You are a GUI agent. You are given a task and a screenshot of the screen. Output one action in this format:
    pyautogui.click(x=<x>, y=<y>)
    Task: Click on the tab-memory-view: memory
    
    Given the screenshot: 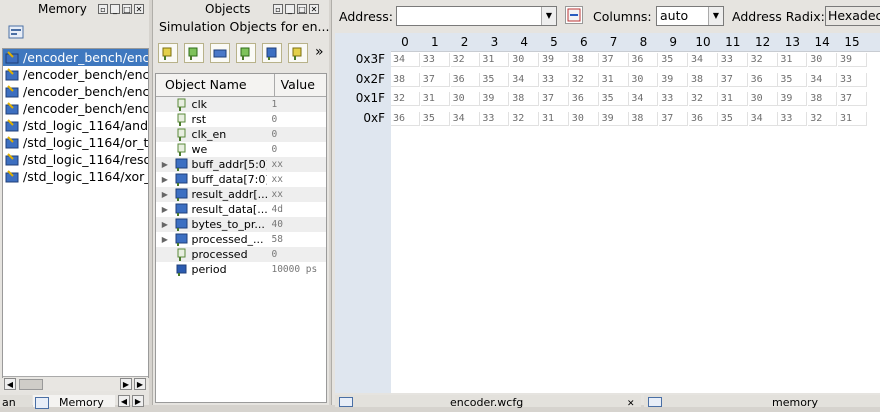 What is the action you would take?
    pyautogui.click(x=762, y=402)
    